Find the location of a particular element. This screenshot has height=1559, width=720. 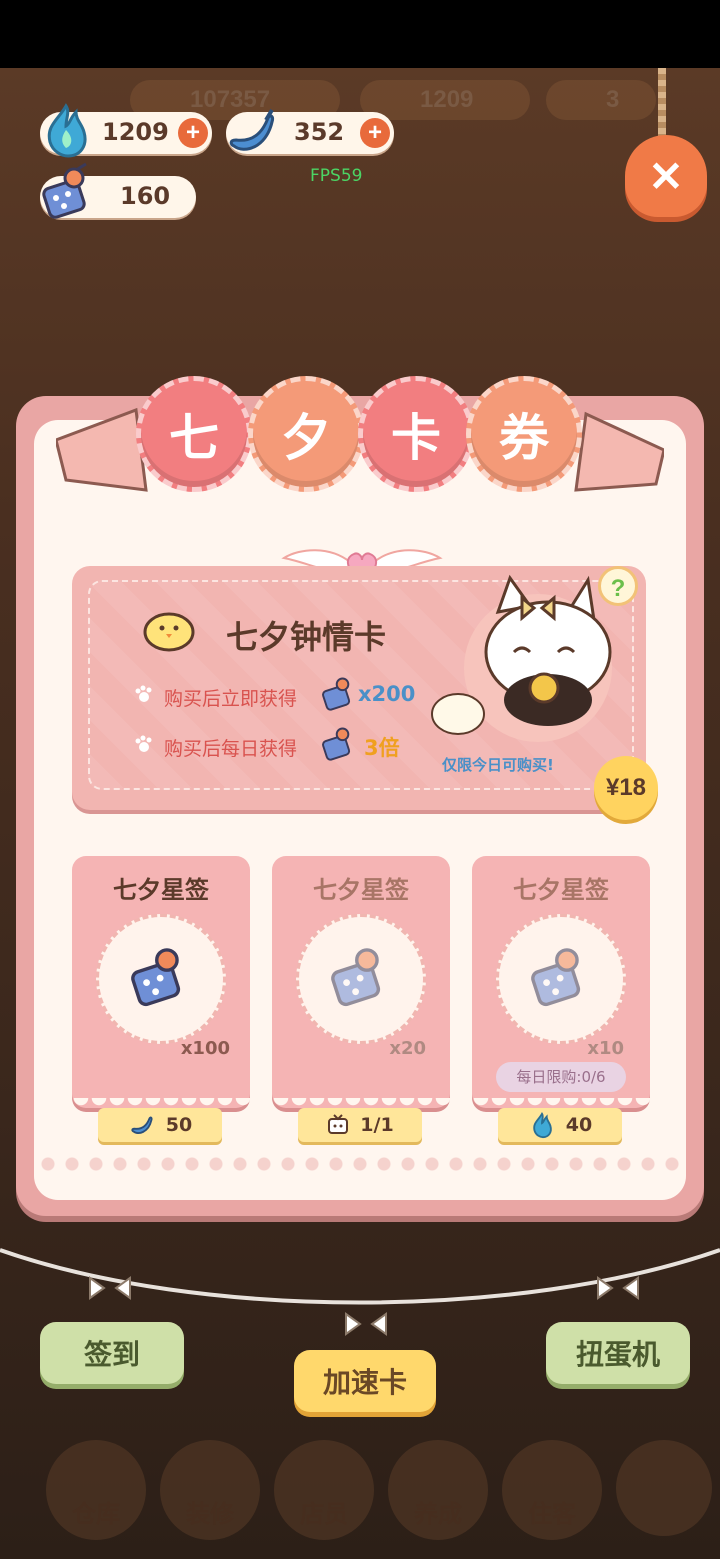

perk1-value: x200 is located at coordinates (387, 694).